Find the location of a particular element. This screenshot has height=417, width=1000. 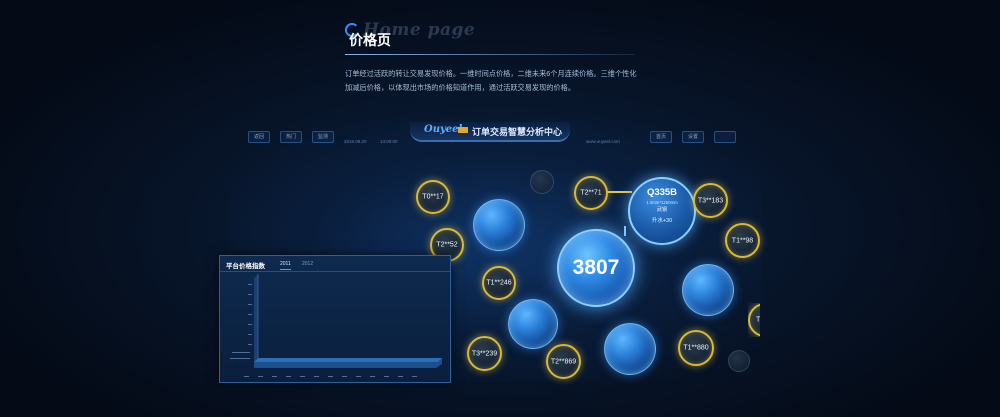

order-label: T1**246 is located at coordinates (499, 283).